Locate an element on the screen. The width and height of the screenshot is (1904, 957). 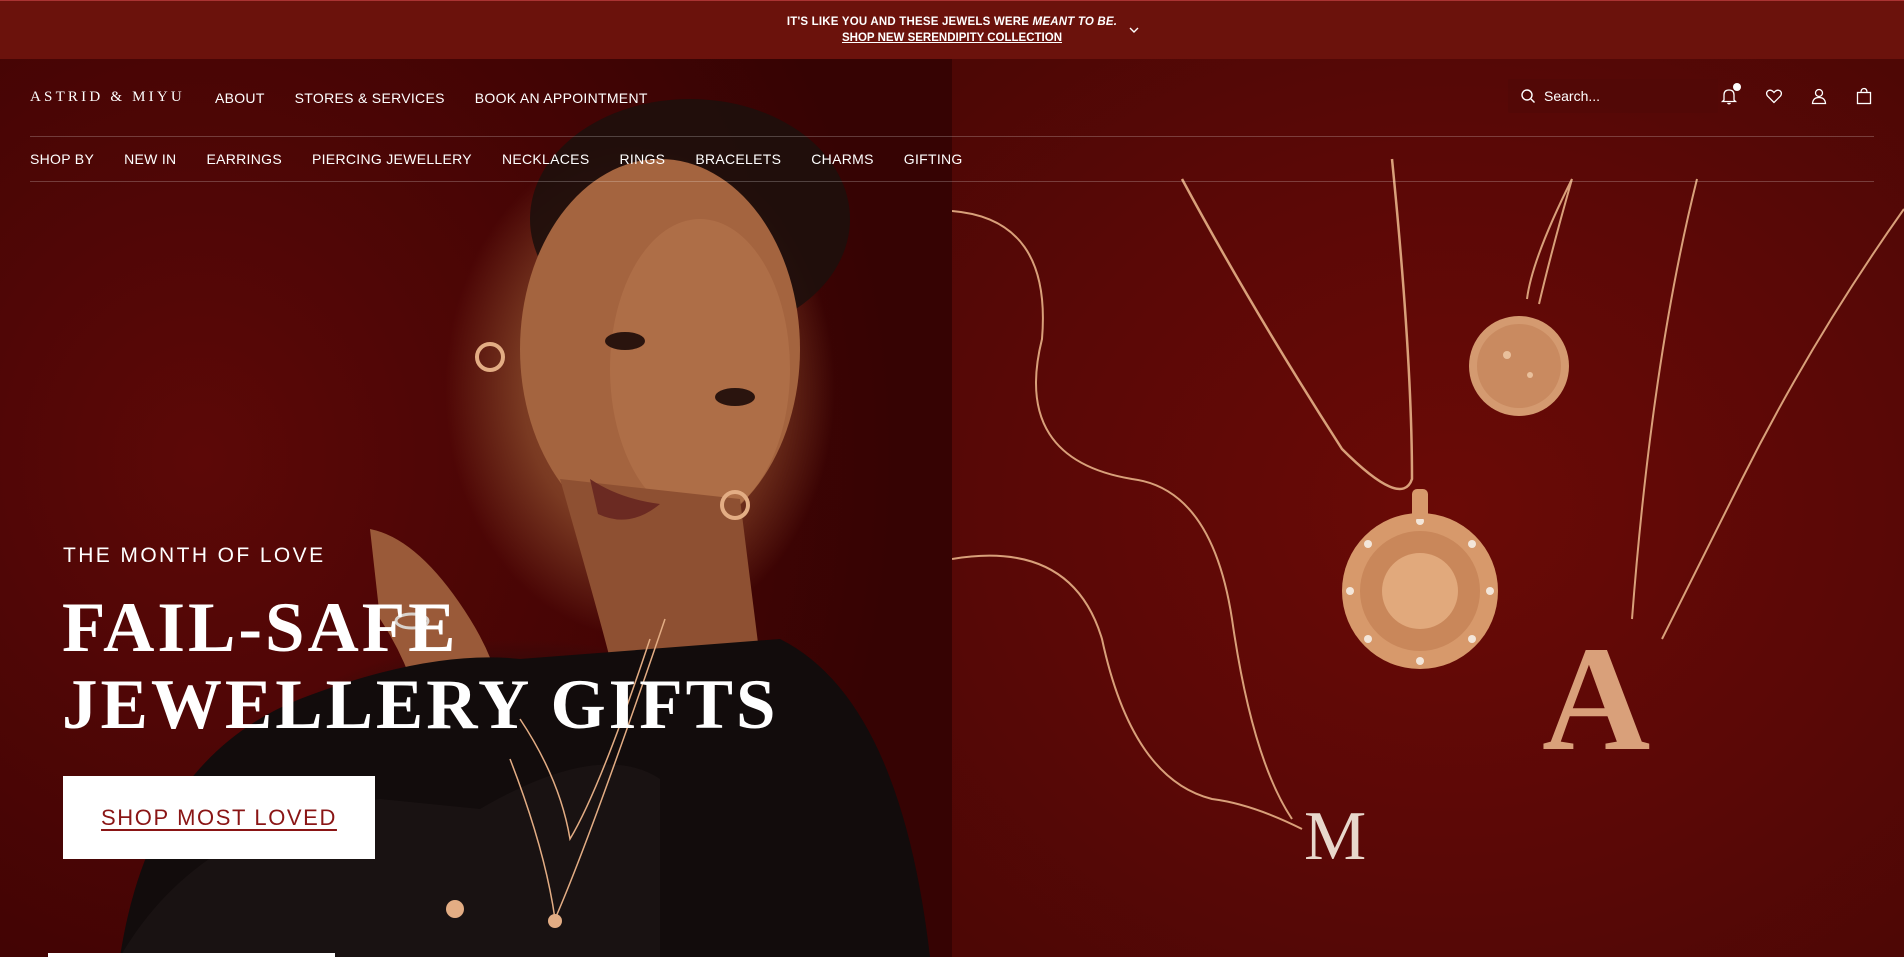
hero-eyebrow: THE MONTH OF LOVE is located at coordinates (194, 555).